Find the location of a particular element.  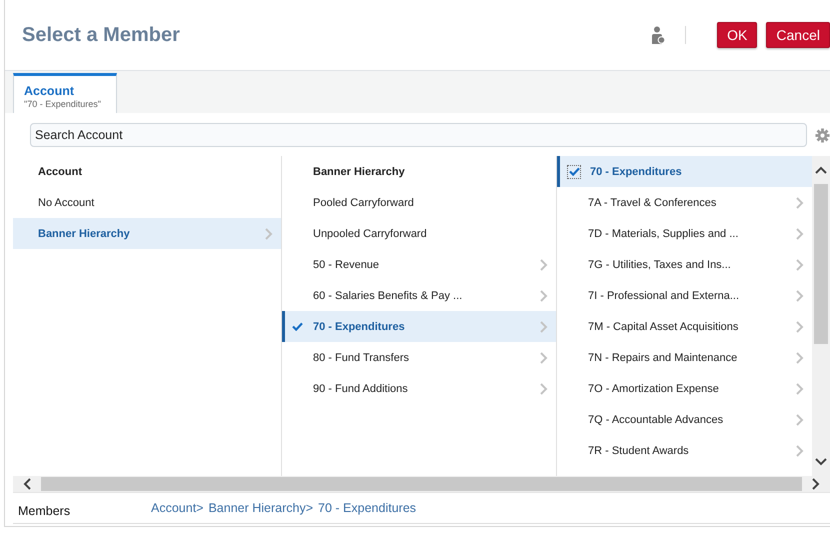

chevron-down-icon is located at coordinates (821, 462).